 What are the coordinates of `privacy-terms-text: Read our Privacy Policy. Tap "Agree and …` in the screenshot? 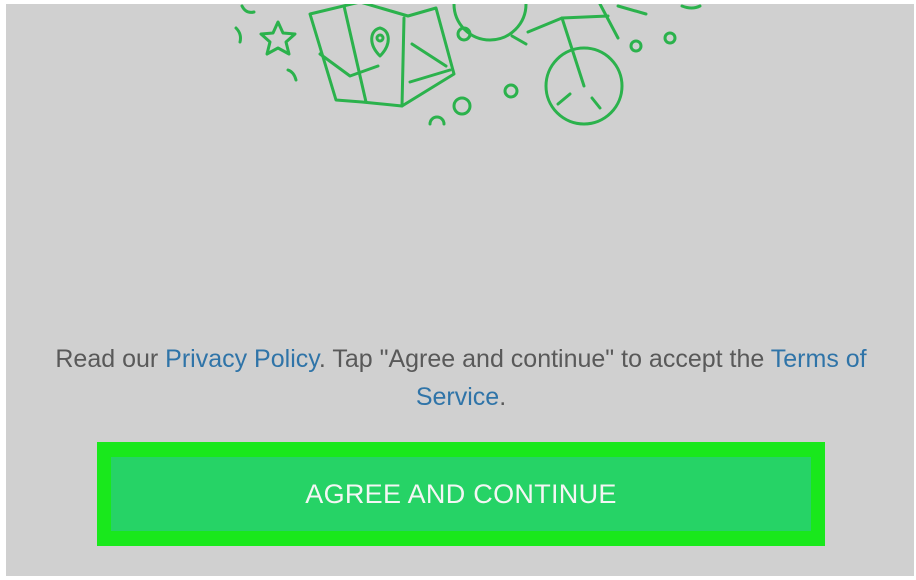 It's located at (461, 378).